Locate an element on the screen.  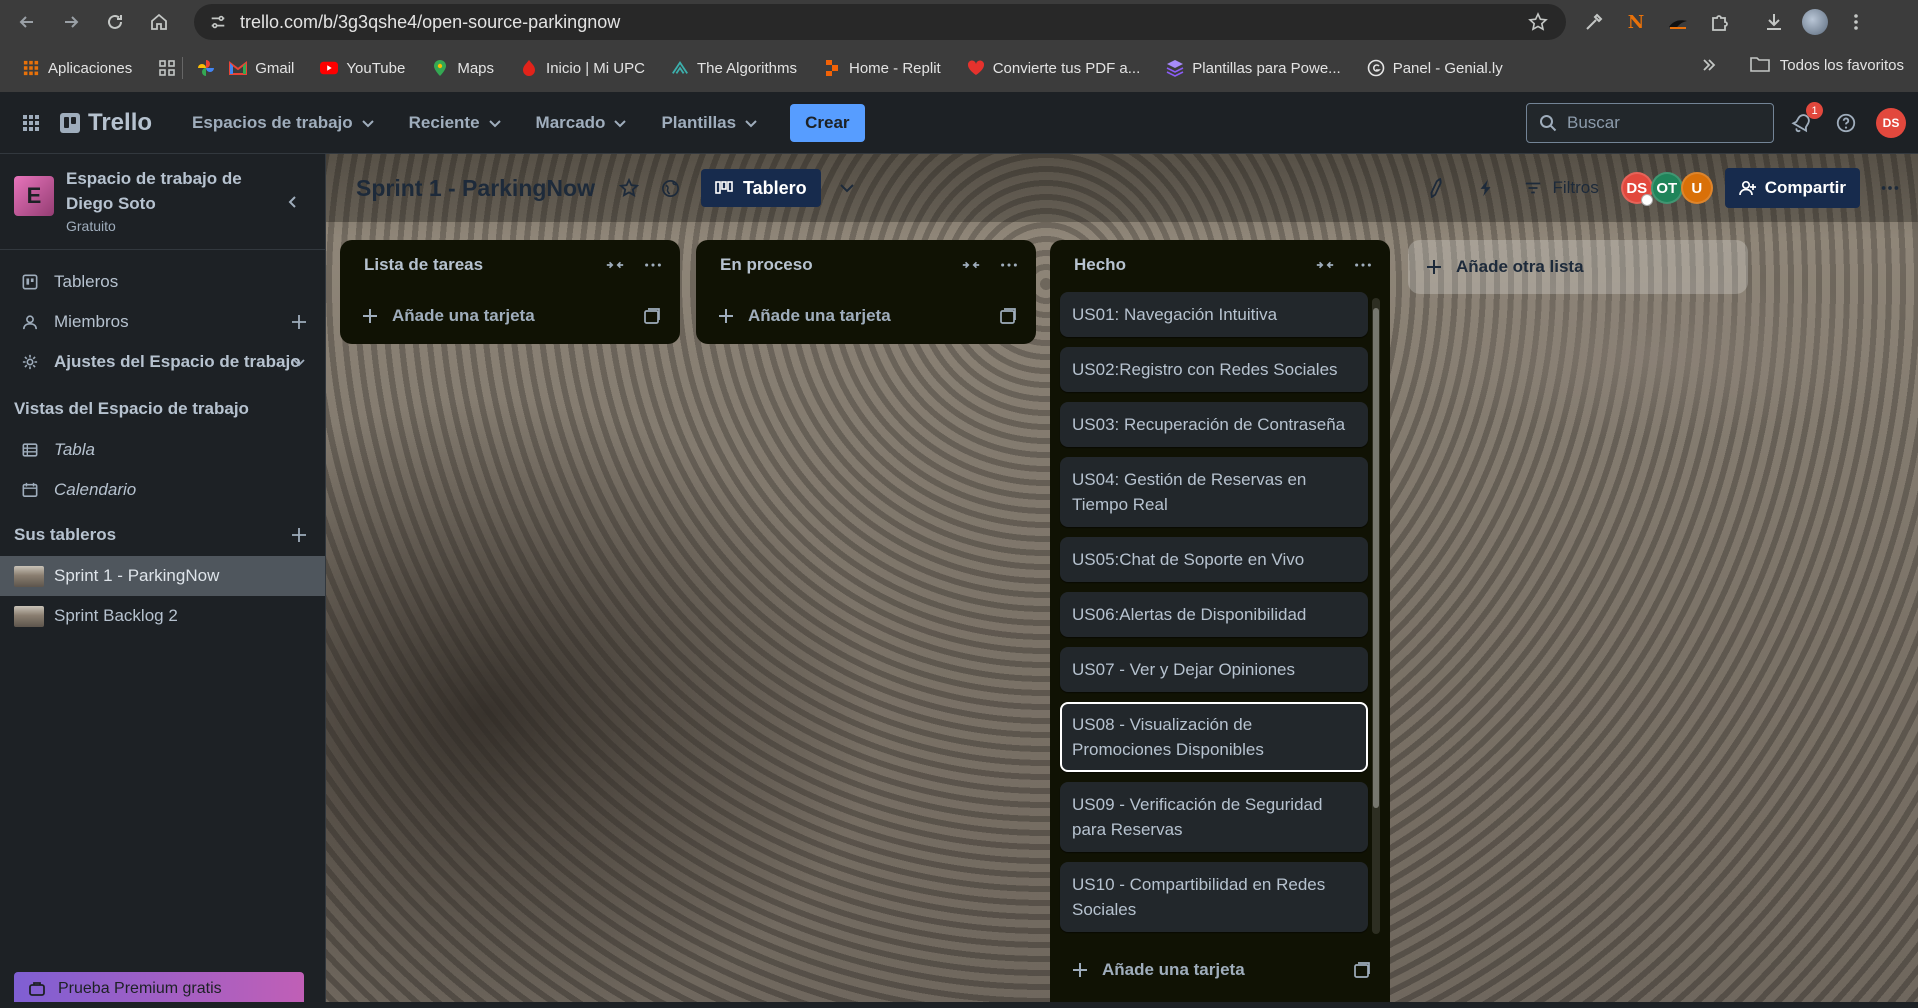
premium-trial-button: Prueba Premium gratis is located at coordinates (159, 989).